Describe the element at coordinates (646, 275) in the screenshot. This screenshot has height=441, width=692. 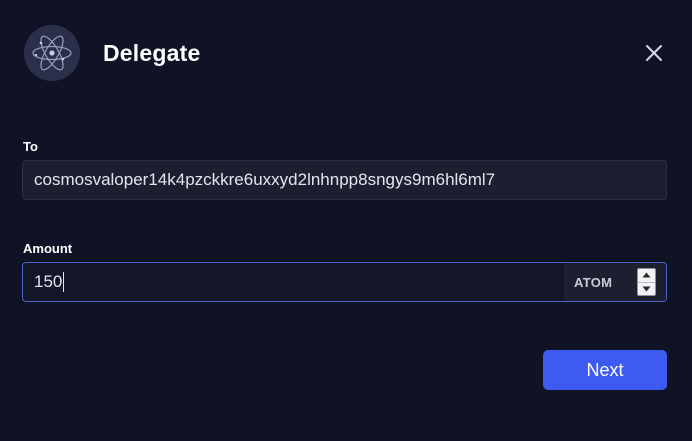
I see `caret-up-icon` at that location.